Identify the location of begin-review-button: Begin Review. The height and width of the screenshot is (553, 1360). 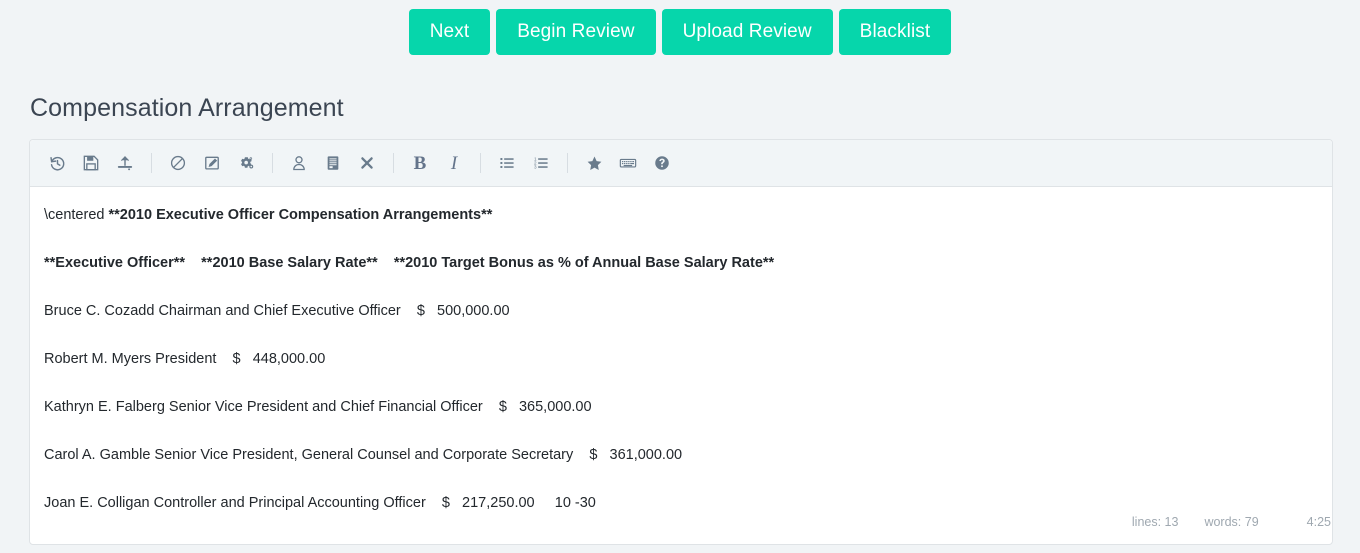
(576, 32).